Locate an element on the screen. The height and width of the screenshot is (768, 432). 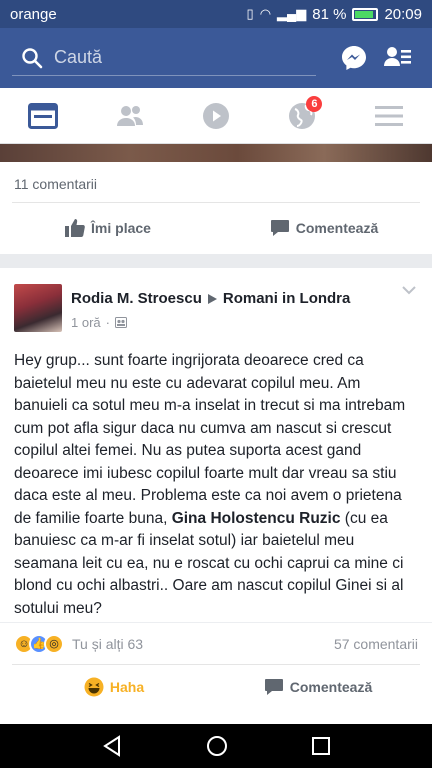
battery-percent: 81 % is located at coordinates (329, 14).